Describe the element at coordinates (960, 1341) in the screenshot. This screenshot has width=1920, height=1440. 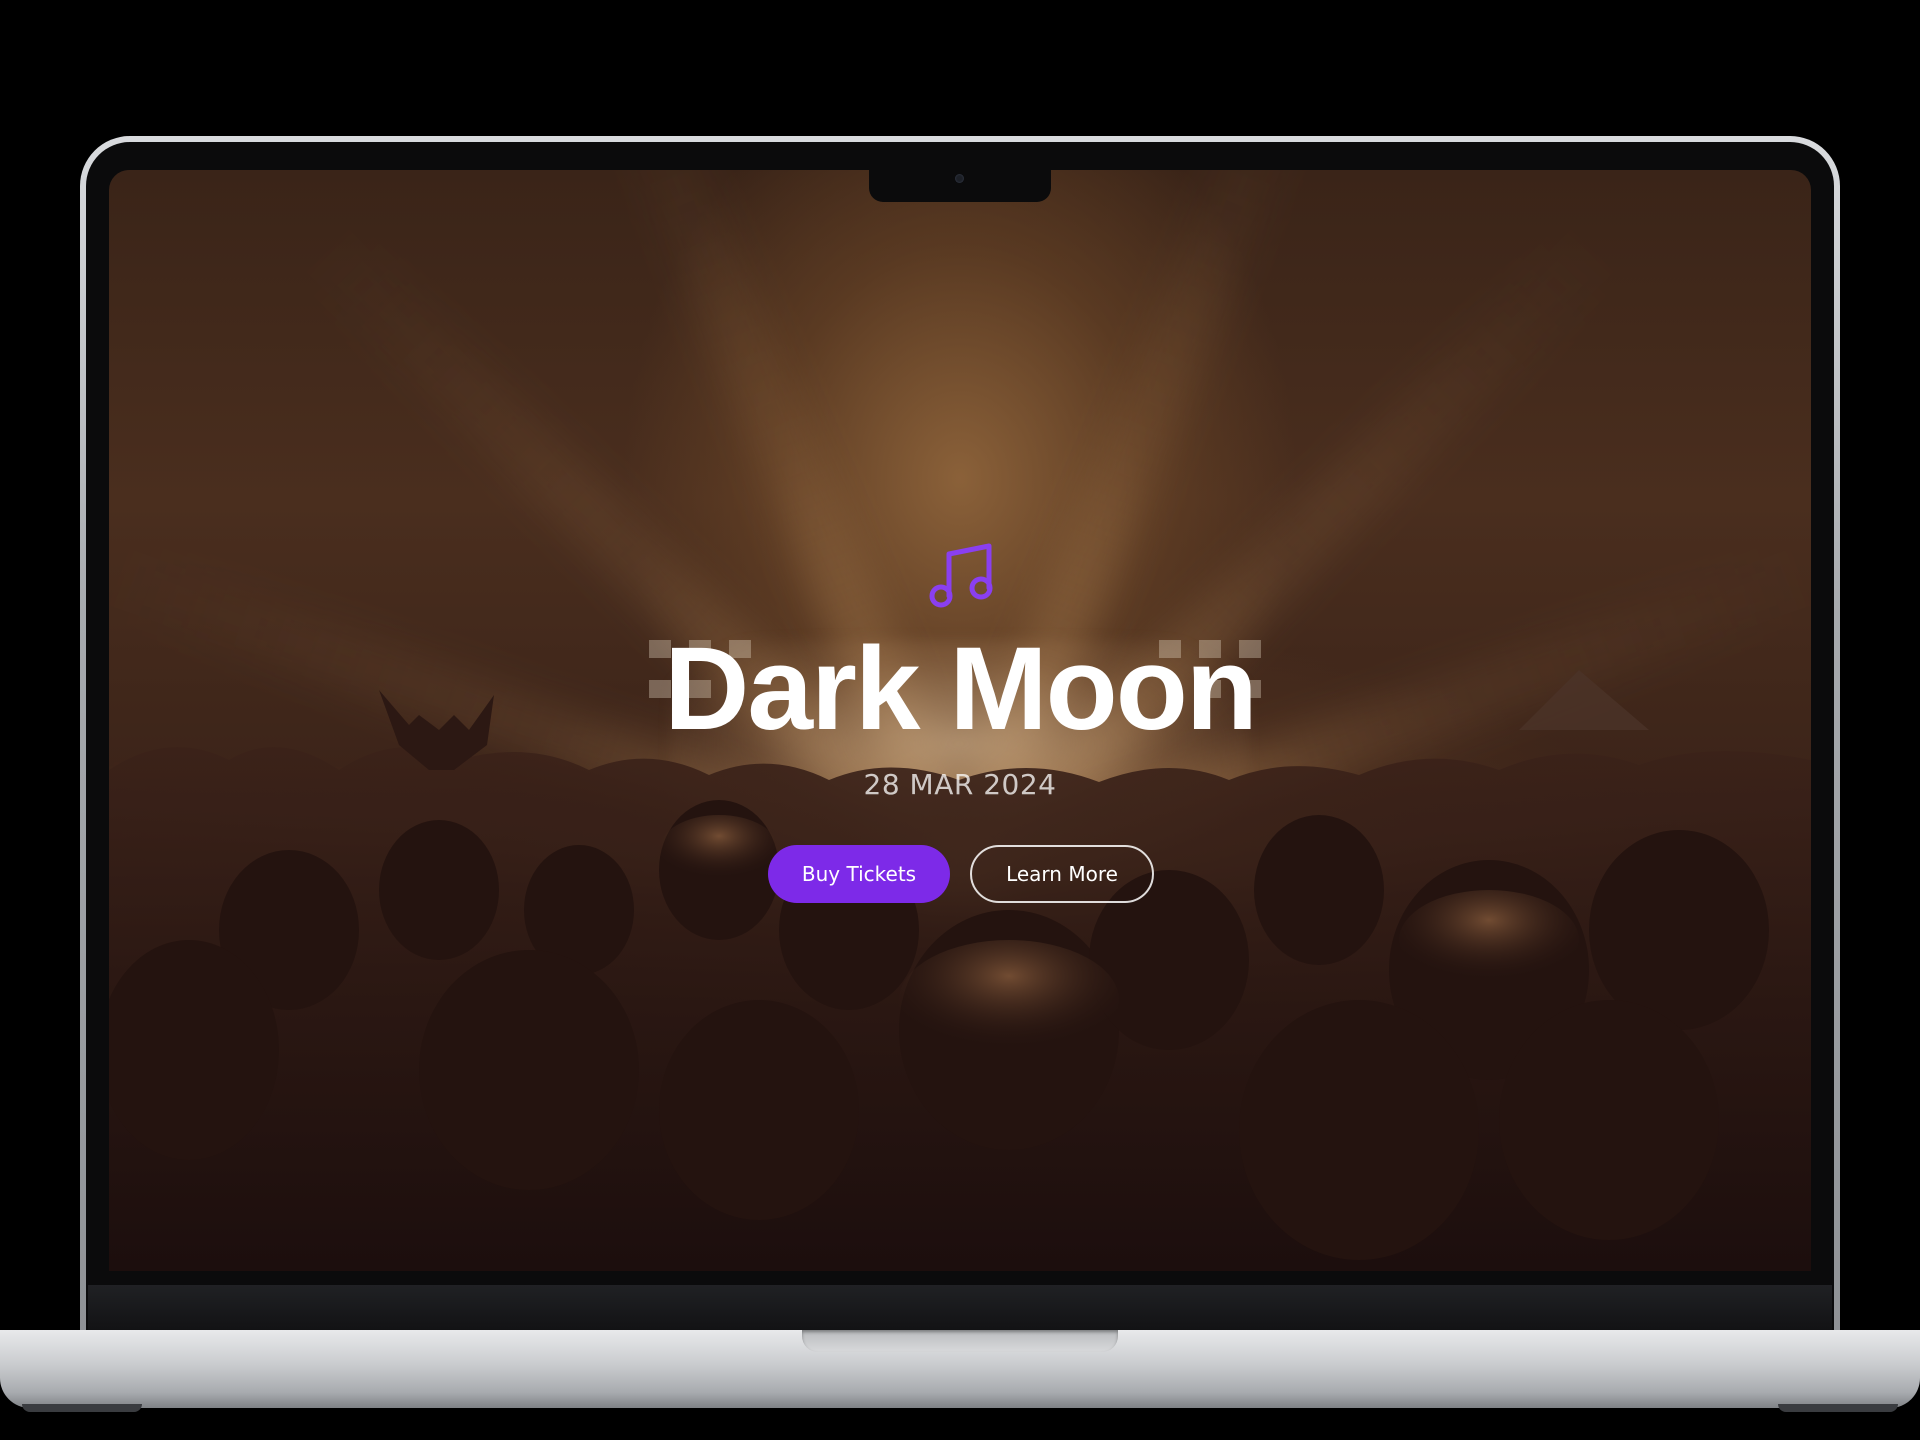
I see `trackpad-notch` at that location.